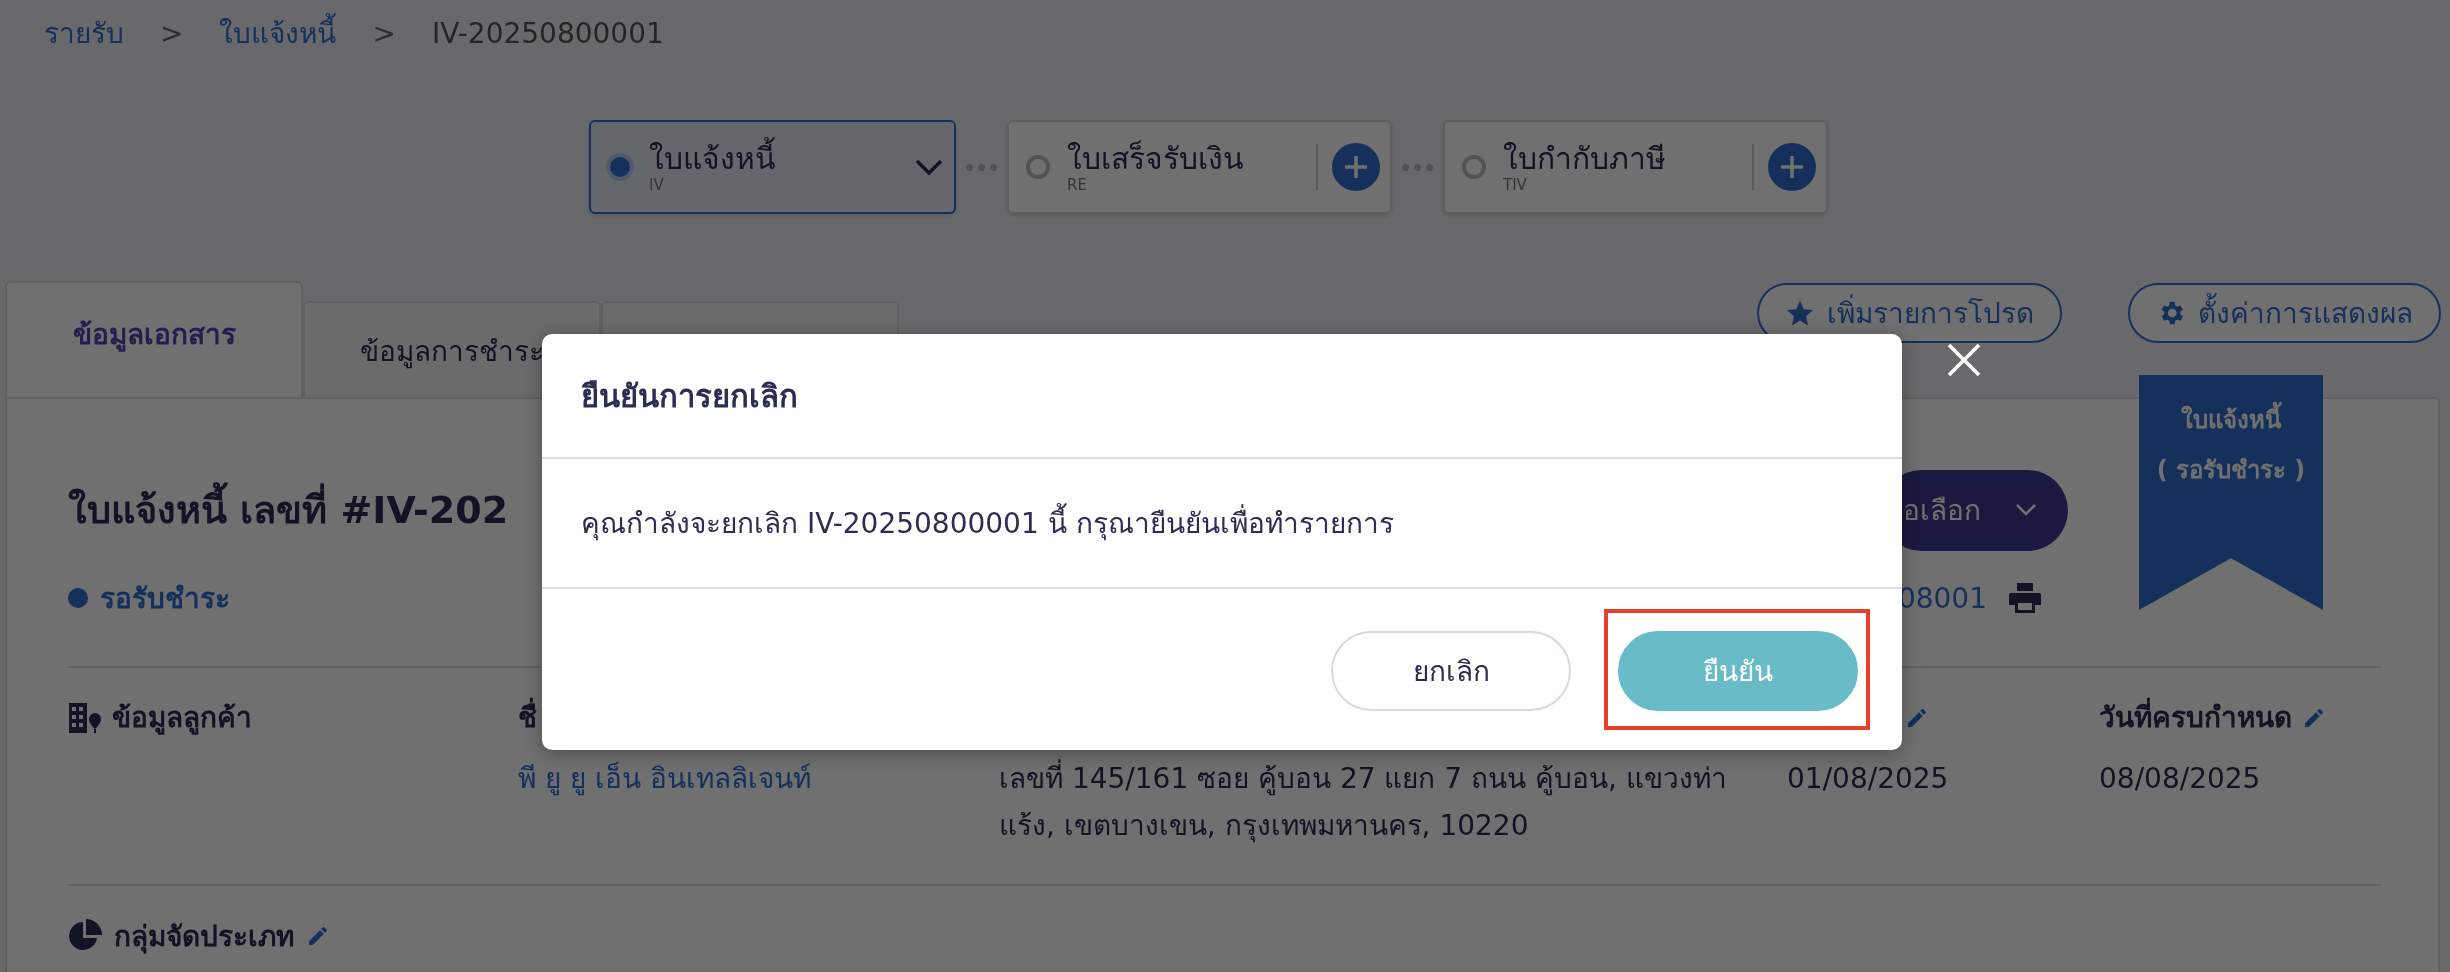 Image resolution: width=2450 pixels, height=972 pixels. Describe the element at coordinates (987, 523) in the screenshot. I see `dialog-message: คุณกำลังจะยกเลิก IV-20250800001 นี้ กรุณายืนยันเพื่อทำรายการ` at that location.